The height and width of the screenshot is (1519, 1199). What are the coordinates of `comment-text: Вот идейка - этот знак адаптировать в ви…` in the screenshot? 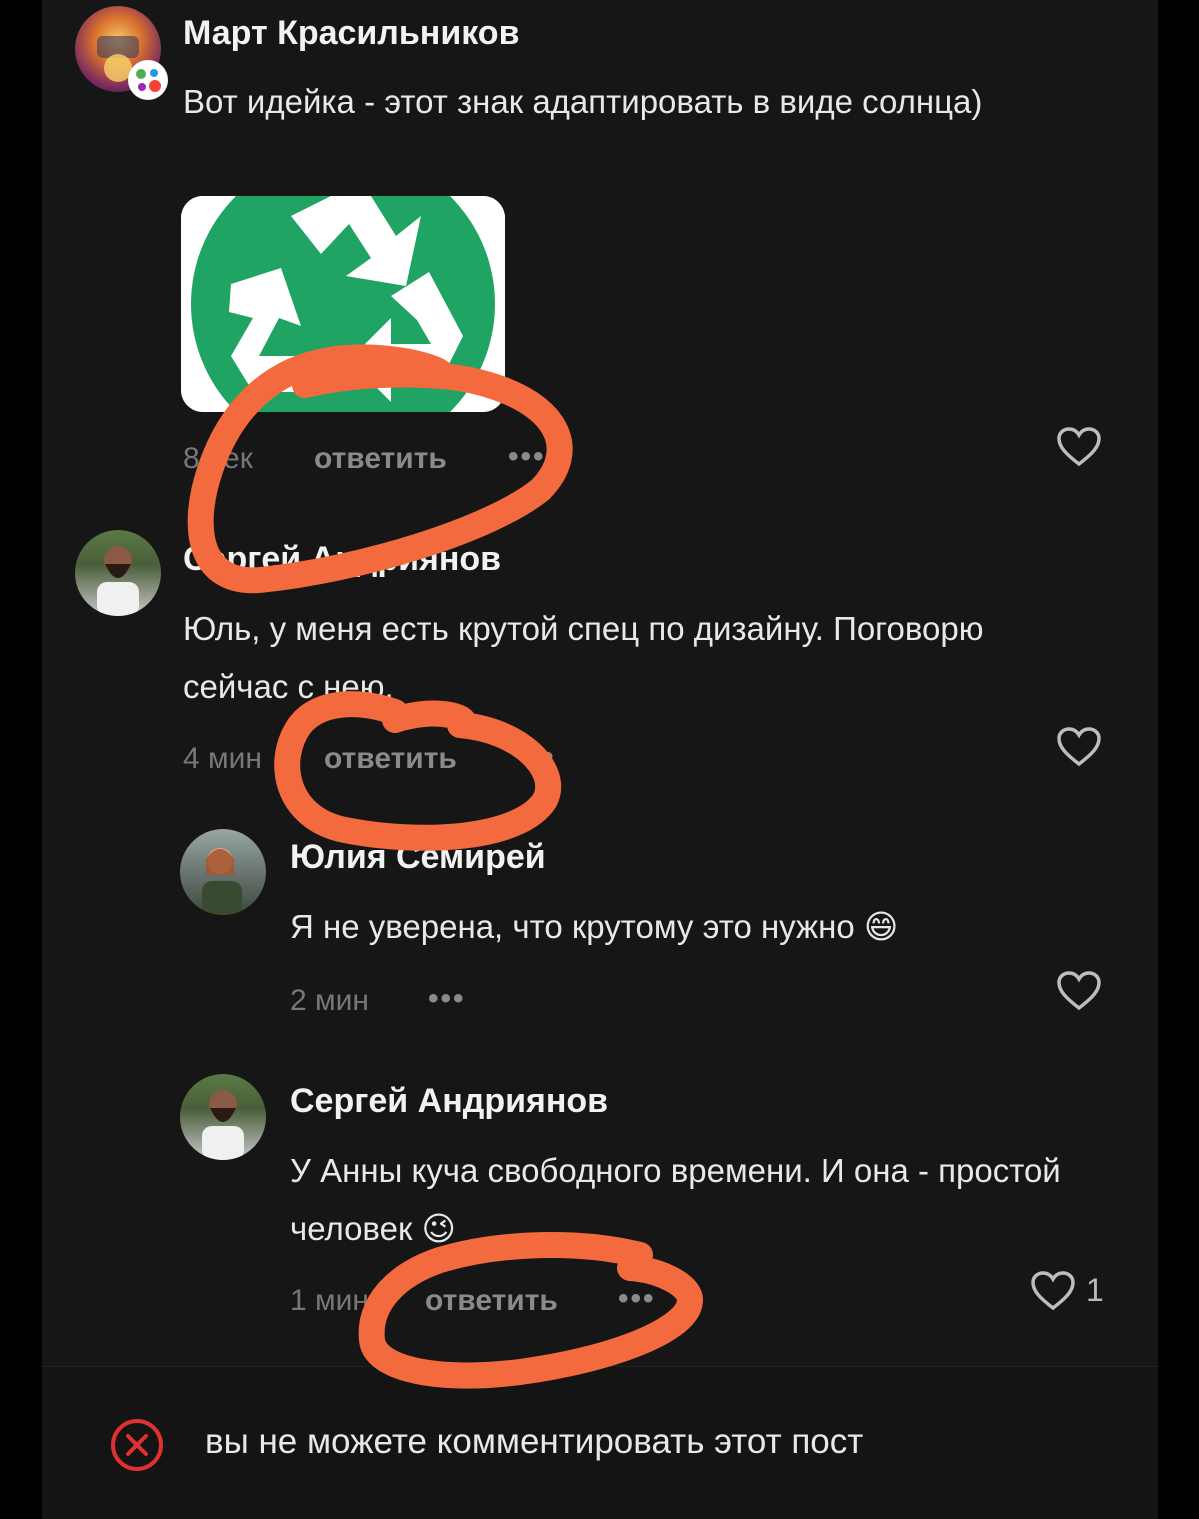 It's located at (583, 101).